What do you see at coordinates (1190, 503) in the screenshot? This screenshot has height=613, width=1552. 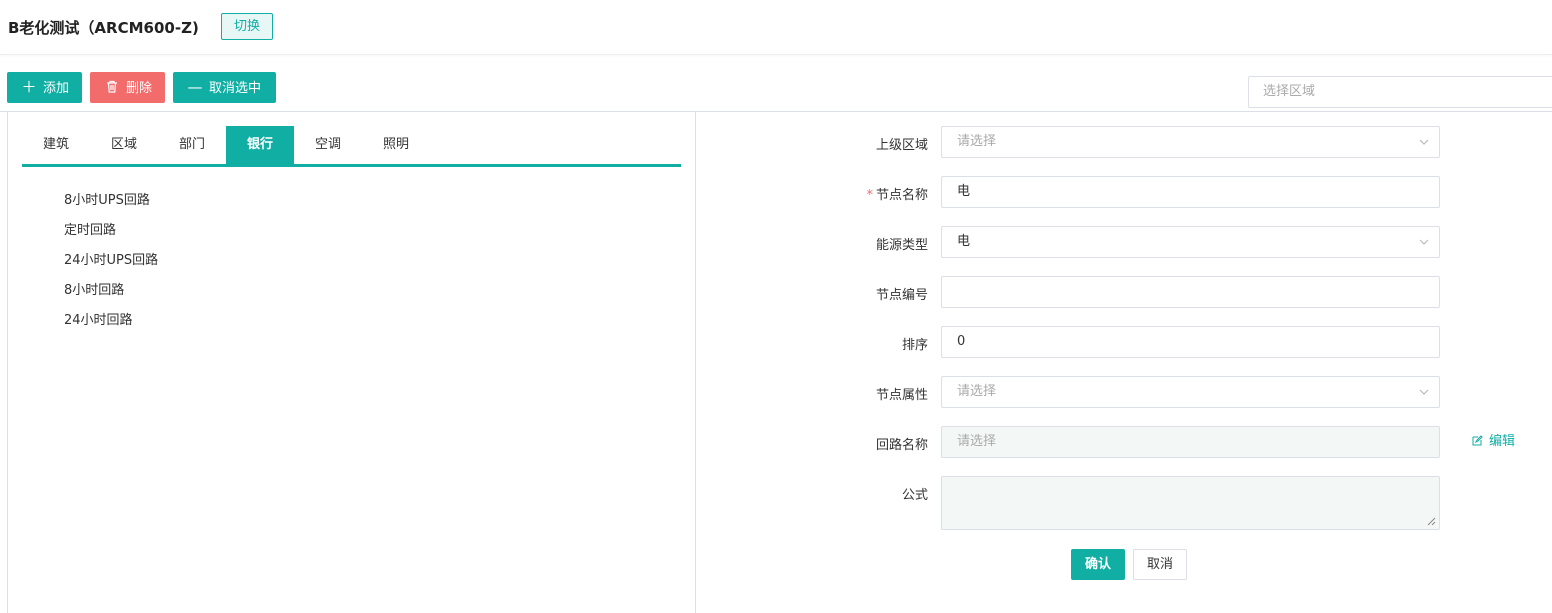 I see `formula-textarea` at bounding box center [1190, 503].